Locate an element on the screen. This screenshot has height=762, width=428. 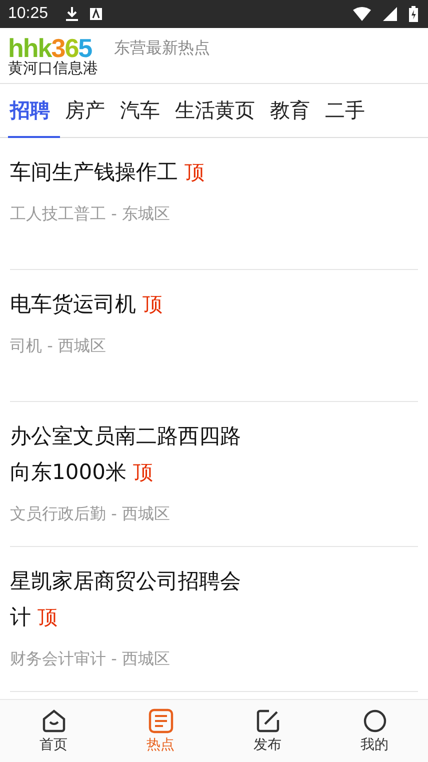
signal-icon is located at coordinates (390, 14).